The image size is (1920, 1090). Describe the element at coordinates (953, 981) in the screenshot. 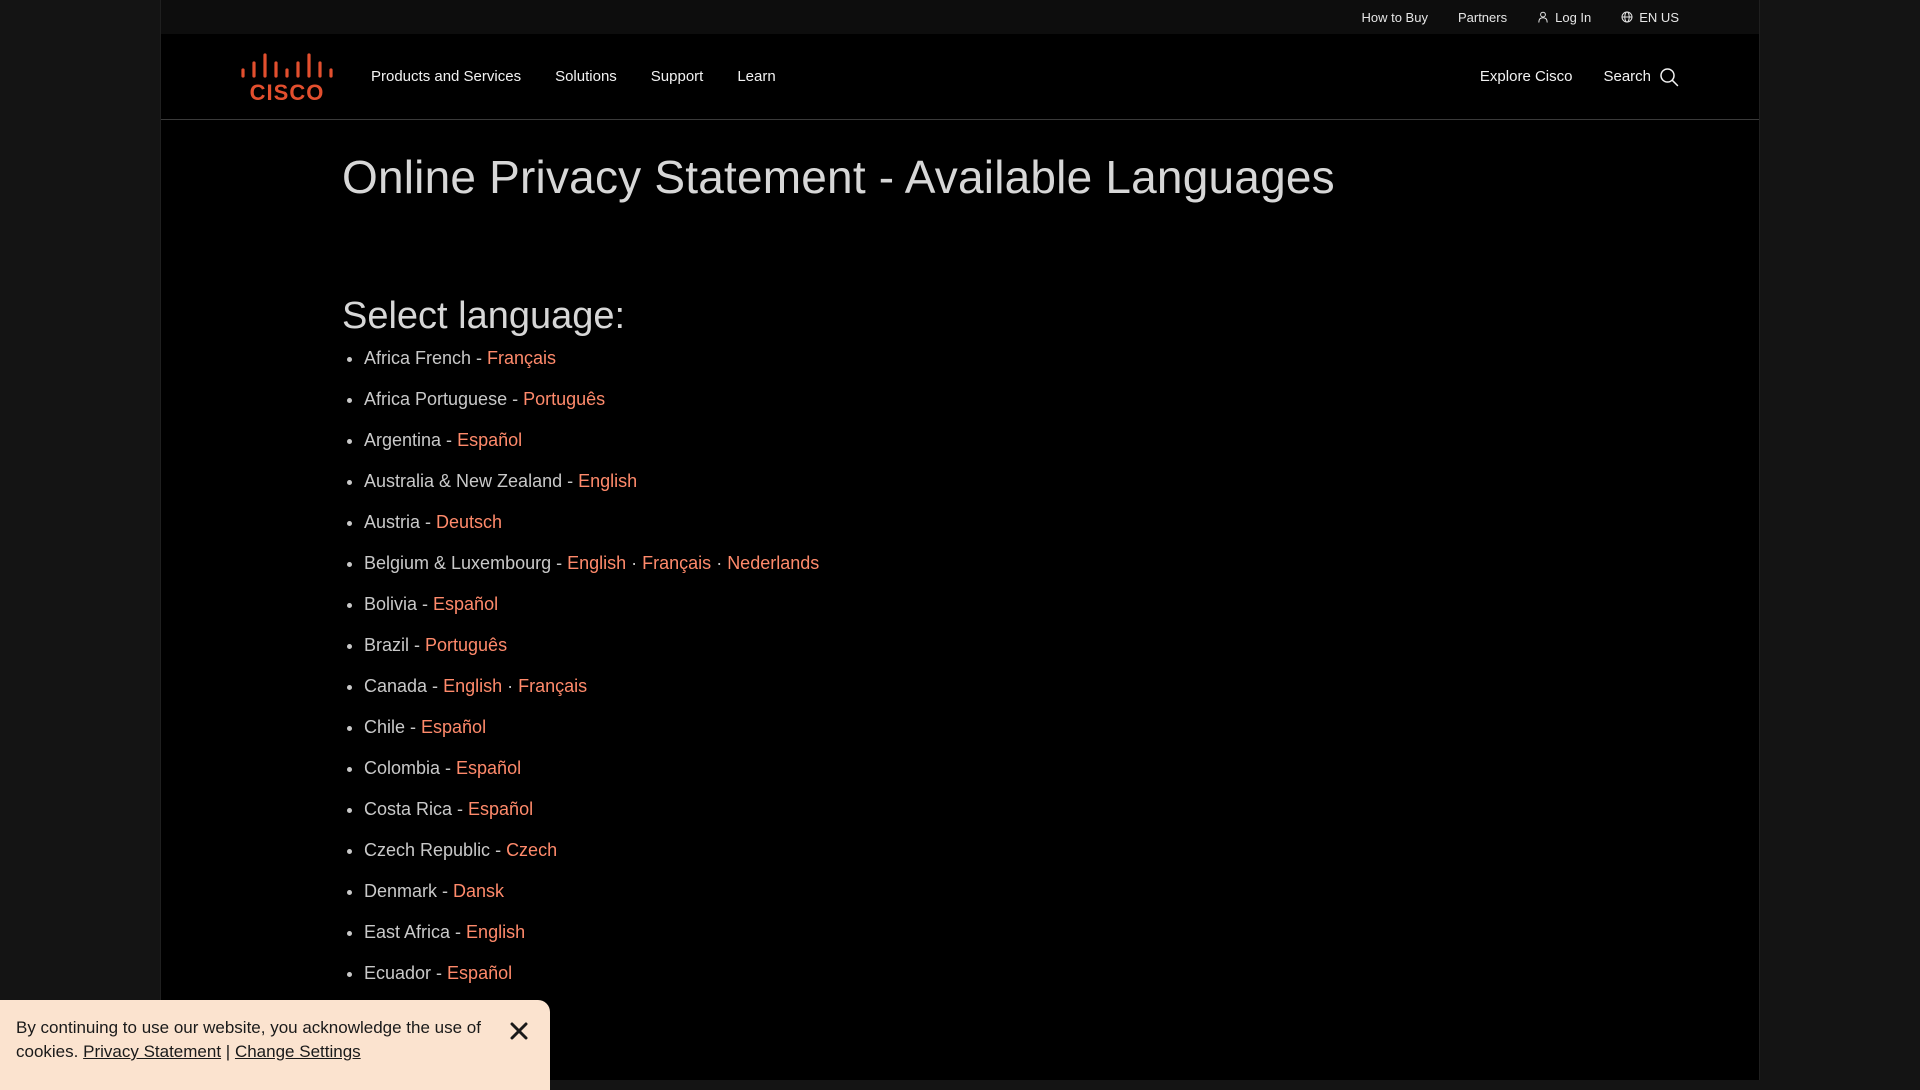

I see `language-list-item: Ecuador - Español` at that location.